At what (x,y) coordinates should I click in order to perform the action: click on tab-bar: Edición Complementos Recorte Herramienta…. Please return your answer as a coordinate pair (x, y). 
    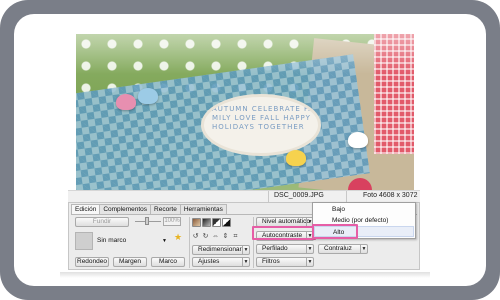
    Looking at the image, I should click on (149, 209).